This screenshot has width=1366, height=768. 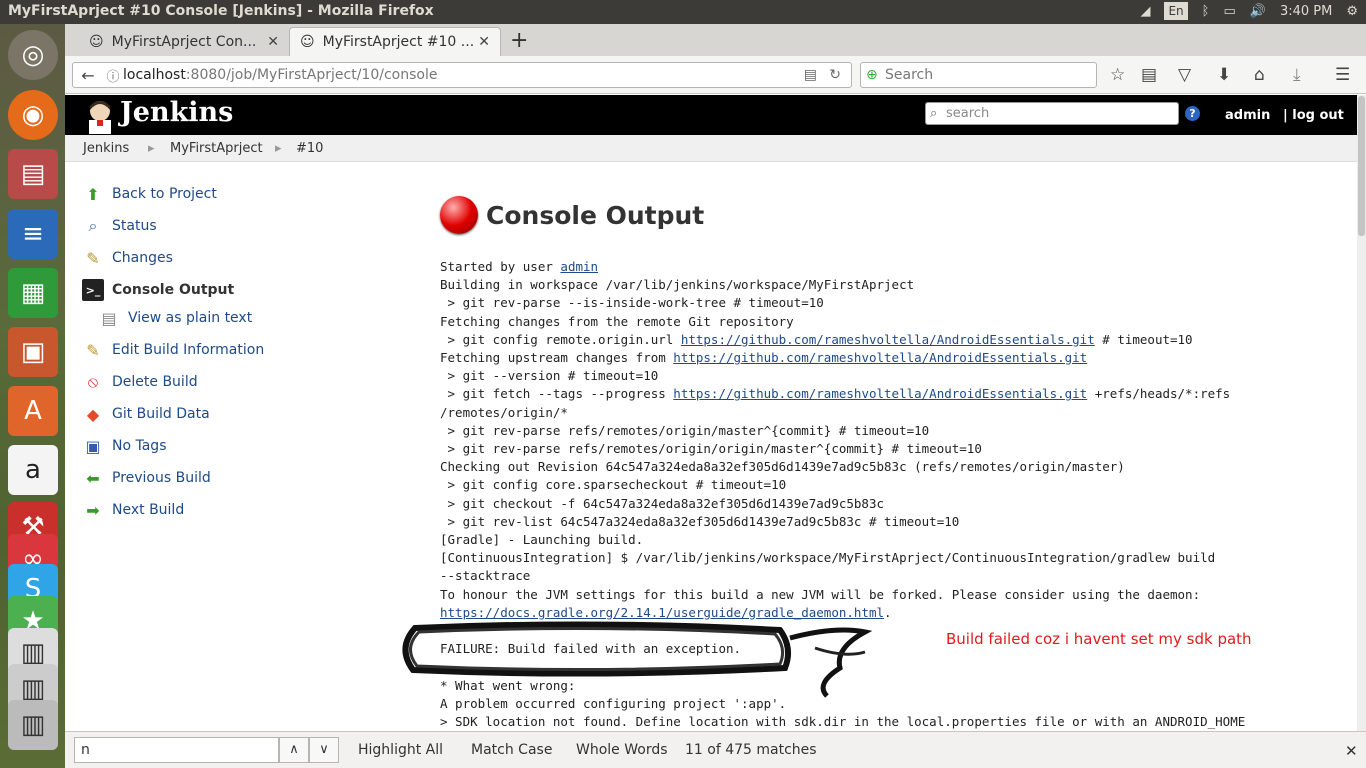 What do you see at coordinates (88, 75) in the screenshot?
I see `back-icon: ←` at bounding box center [88, 75].